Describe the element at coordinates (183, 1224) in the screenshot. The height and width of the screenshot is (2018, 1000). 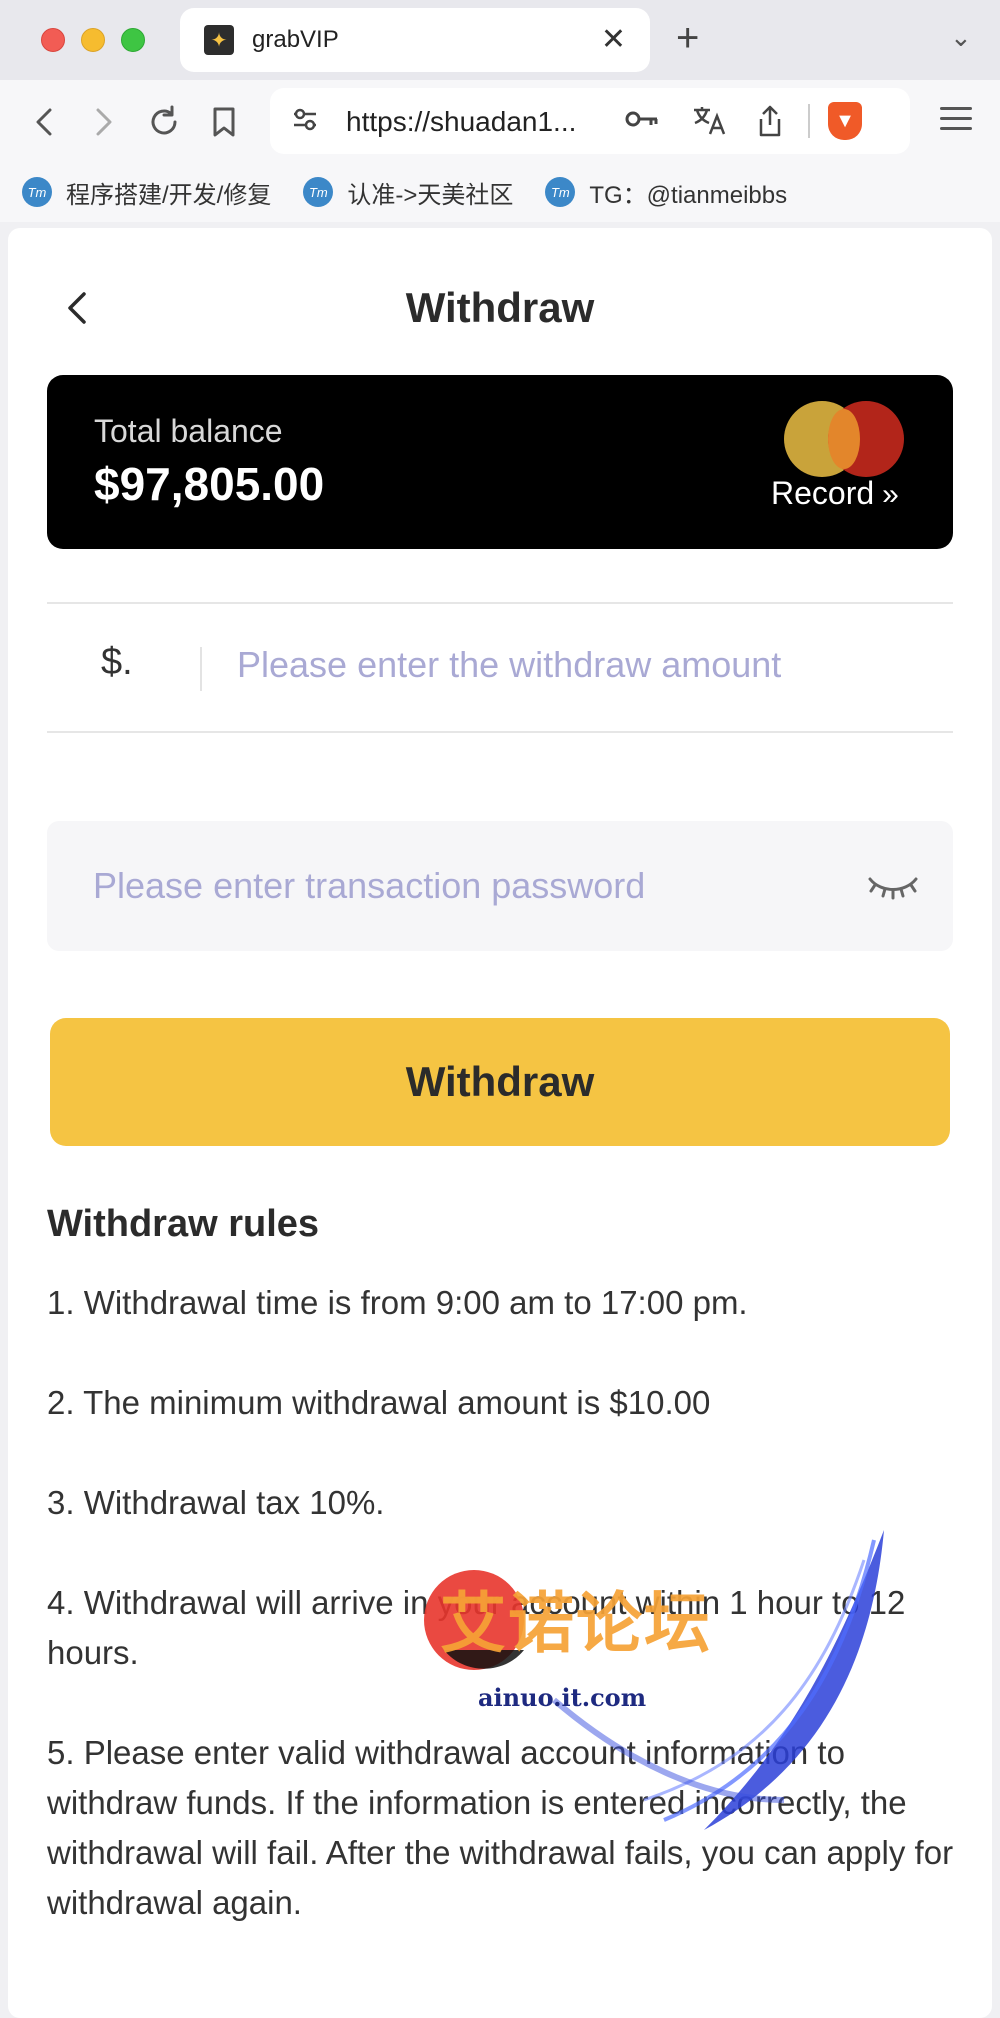
I see `rules-title: Withdraw rules` at that location.